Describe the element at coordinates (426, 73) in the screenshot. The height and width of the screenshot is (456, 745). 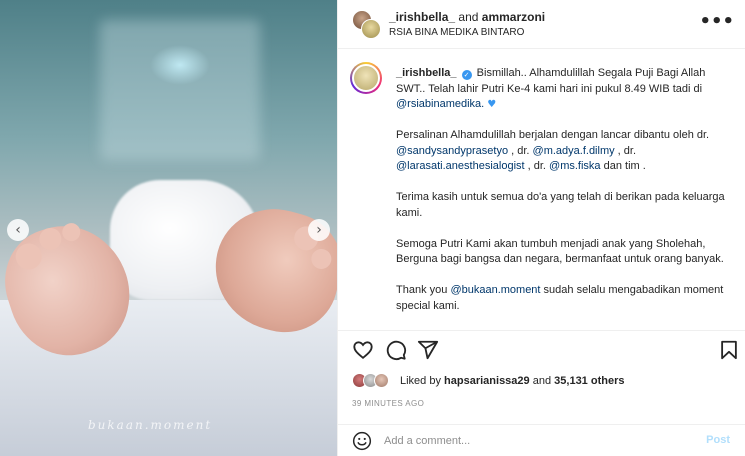
I see `caption-username-link: _irishbella_` at that location.